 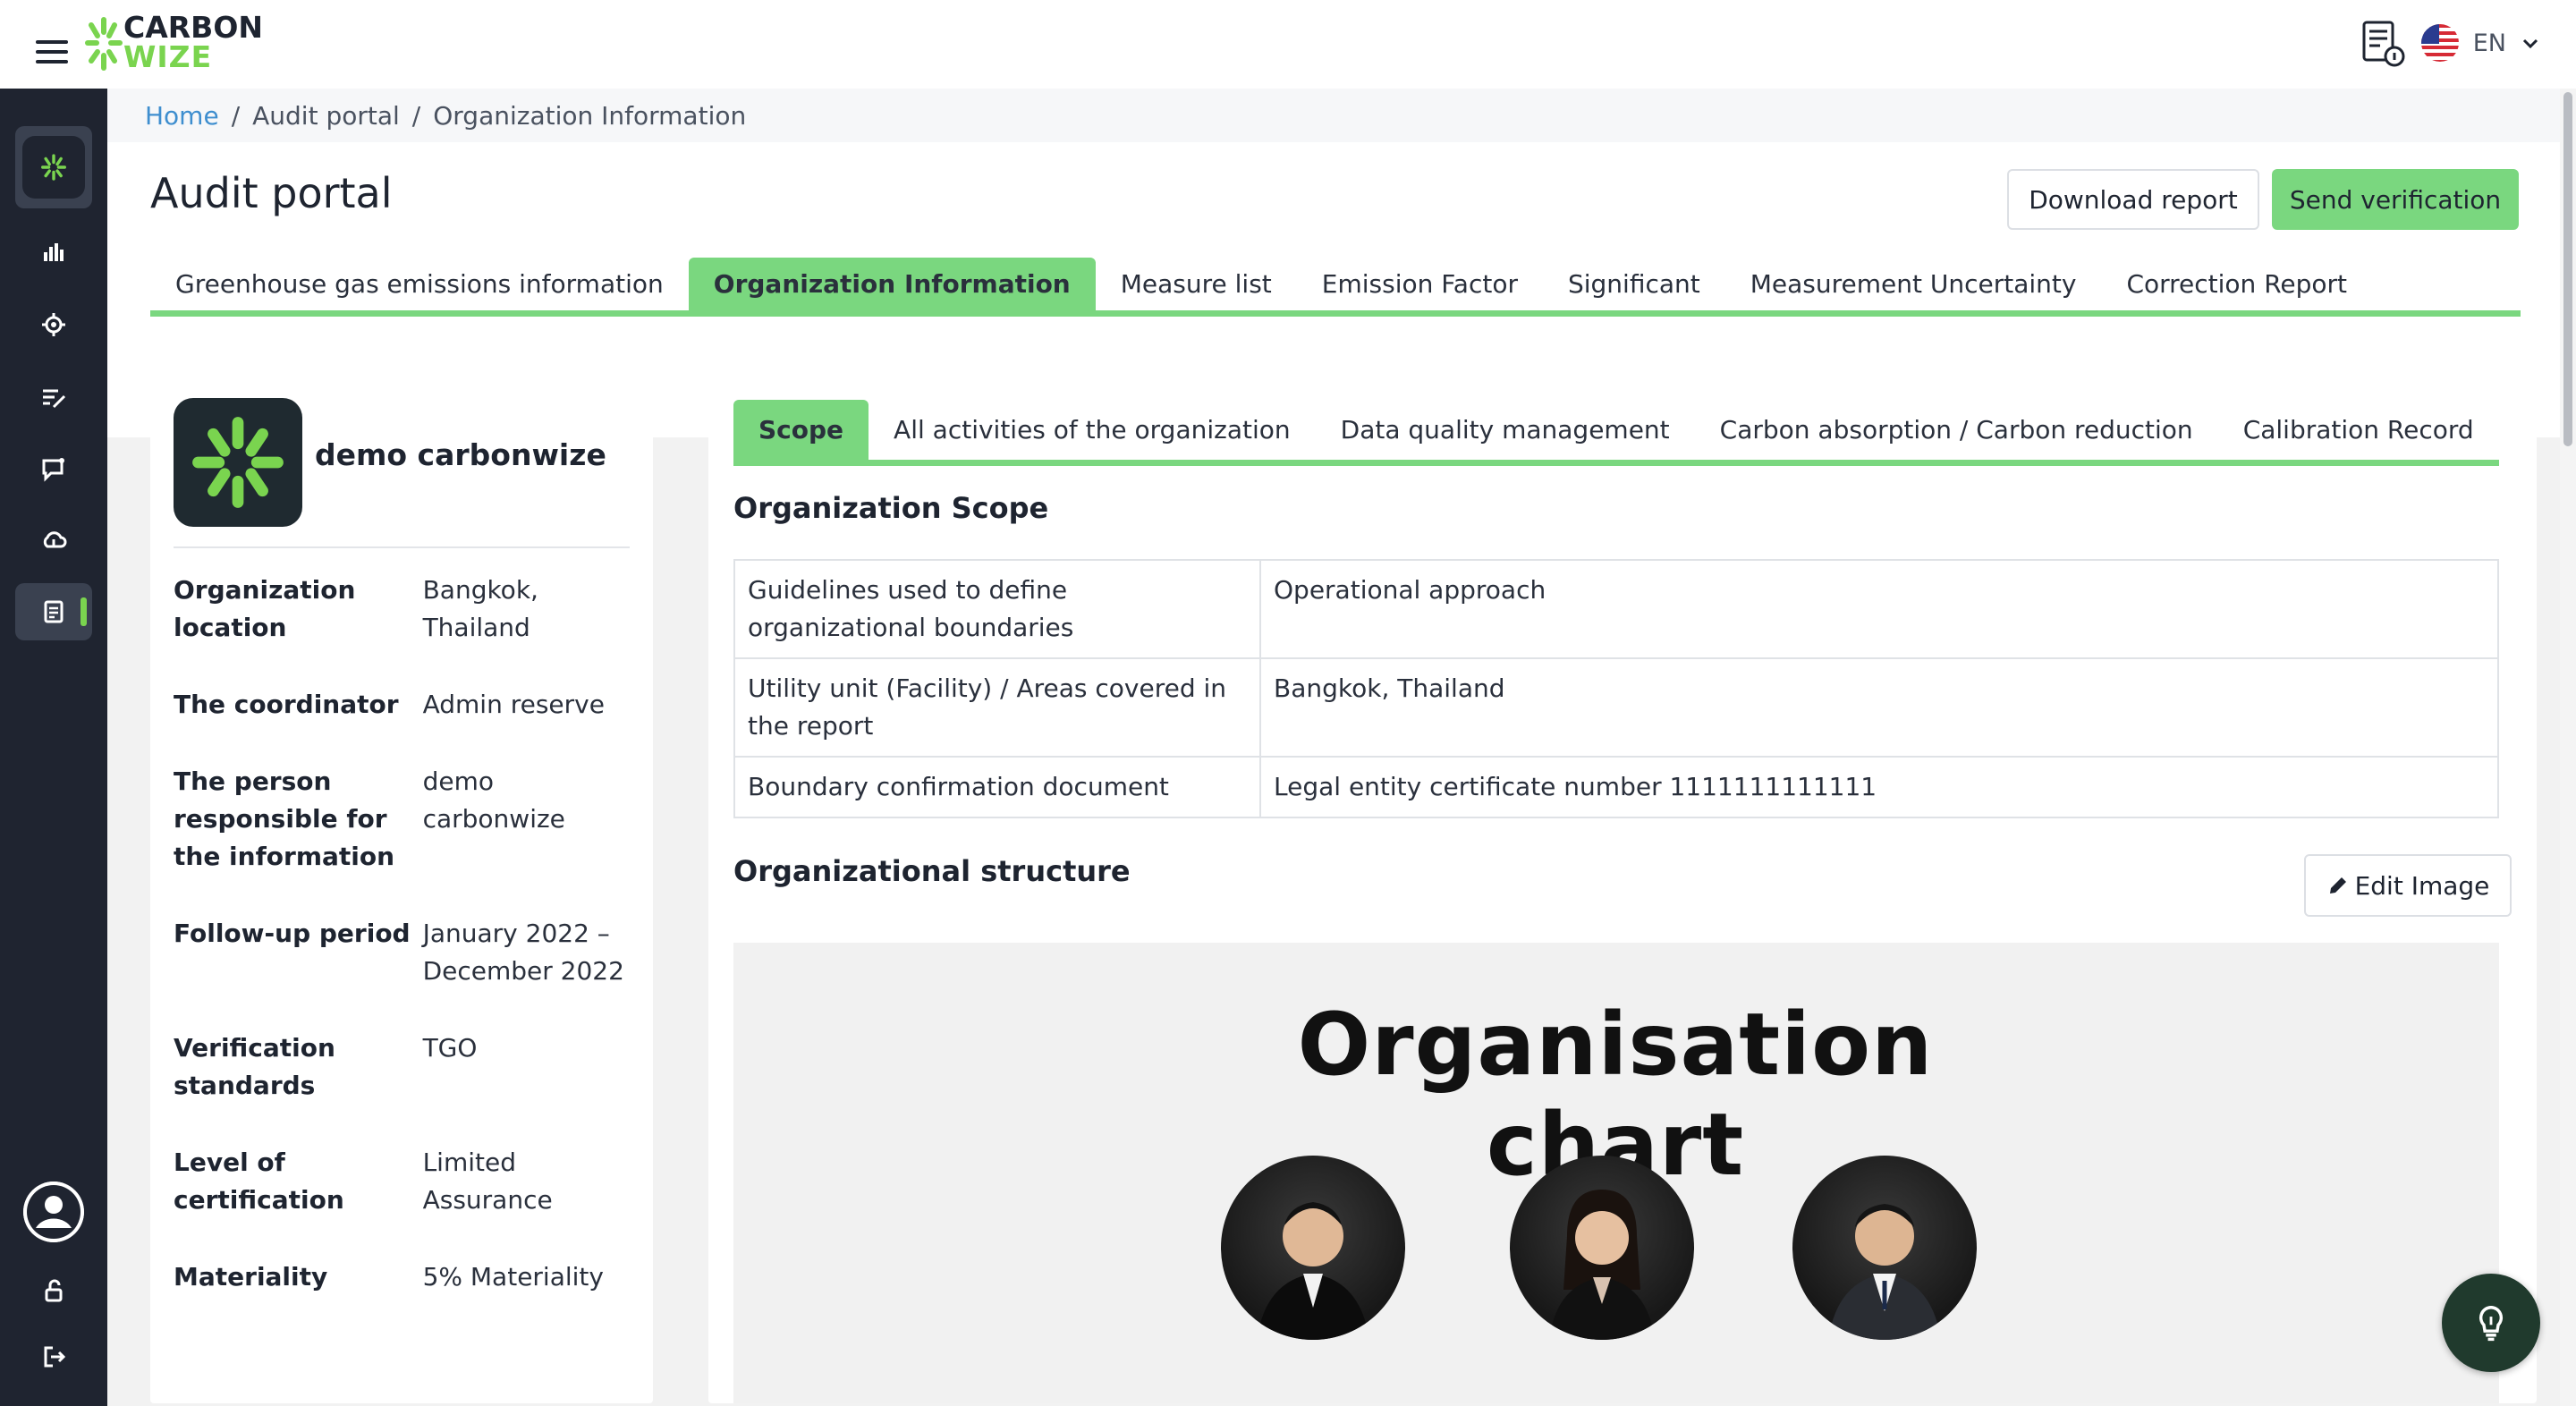 I want to click on info-value: Admin reserve, so click(x=513, y=704).